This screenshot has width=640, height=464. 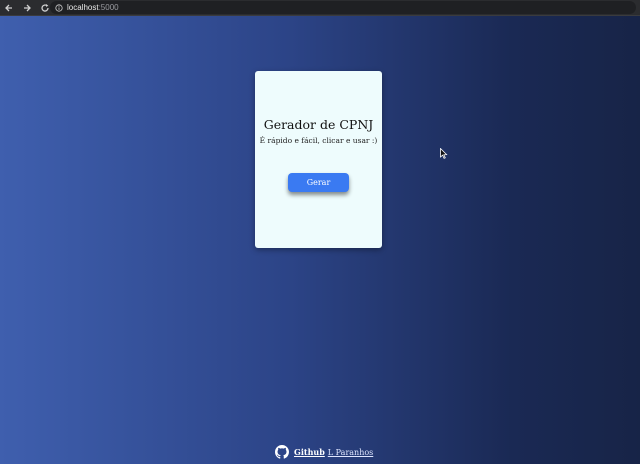 What do you see at coordinates (444, 153) in the screenshot?
I see `mouse-cursor-icon` at bounding box center [444, 153].